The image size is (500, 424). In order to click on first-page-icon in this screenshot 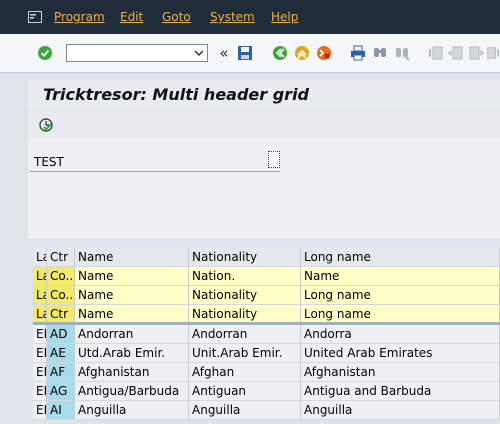, I will do `click(436, 53)`.